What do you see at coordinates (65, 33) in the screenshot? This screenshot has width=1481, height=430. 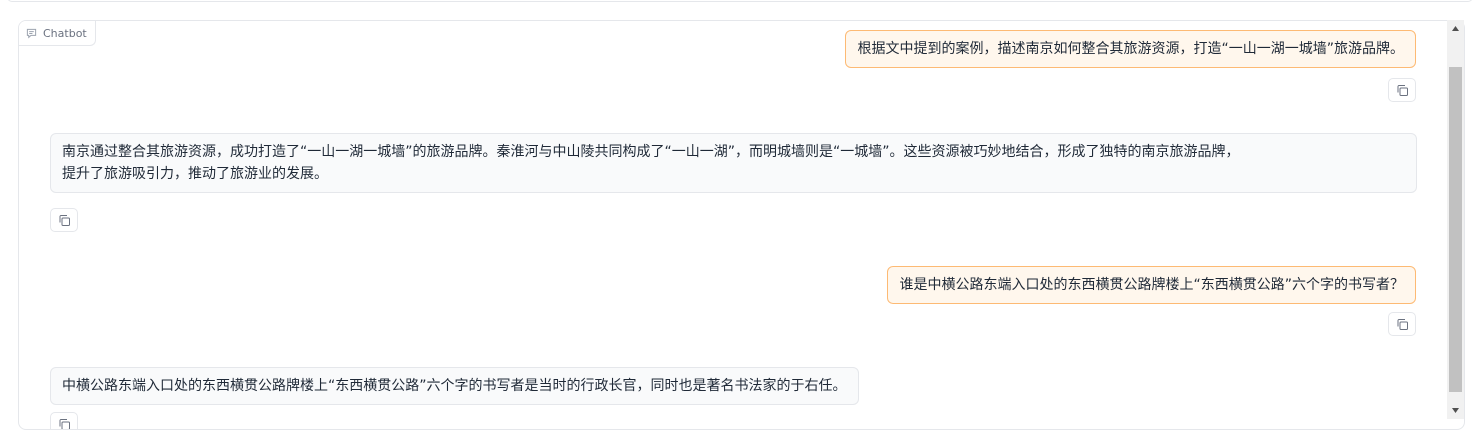 I see `chatbot-label-text: Chatbot` at bounding box center [65, 33].